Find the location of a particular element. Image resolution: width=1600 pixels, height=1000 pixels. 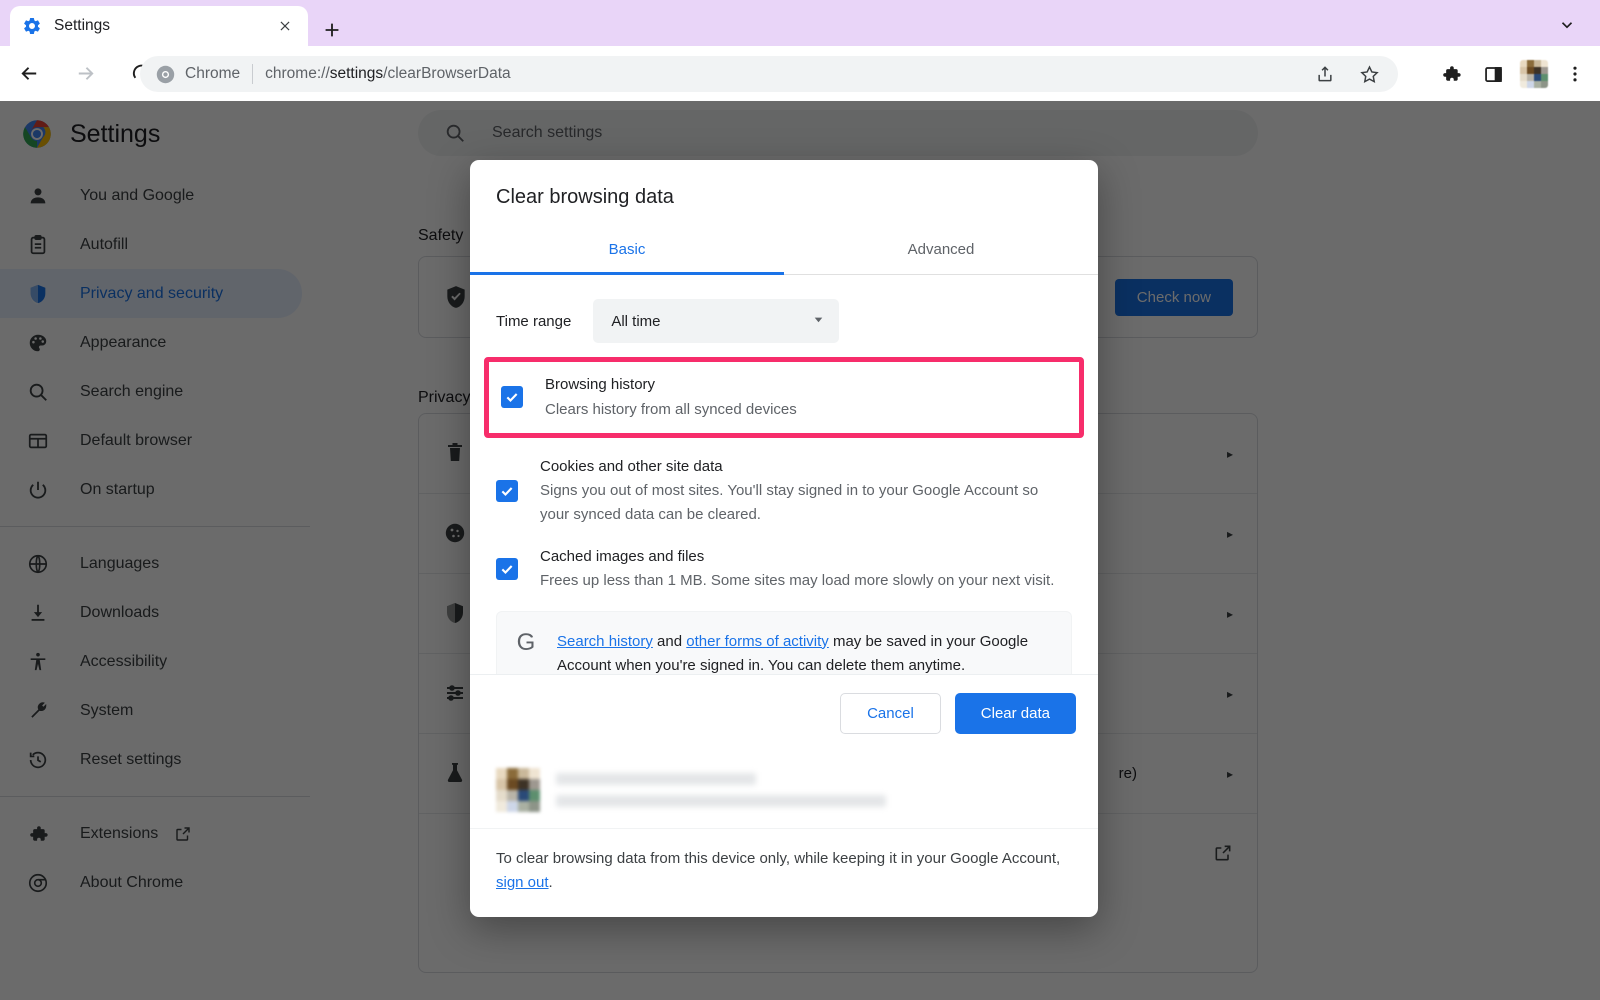

url-suffix: /clearBrowserData is located at coordinates (447, 73).